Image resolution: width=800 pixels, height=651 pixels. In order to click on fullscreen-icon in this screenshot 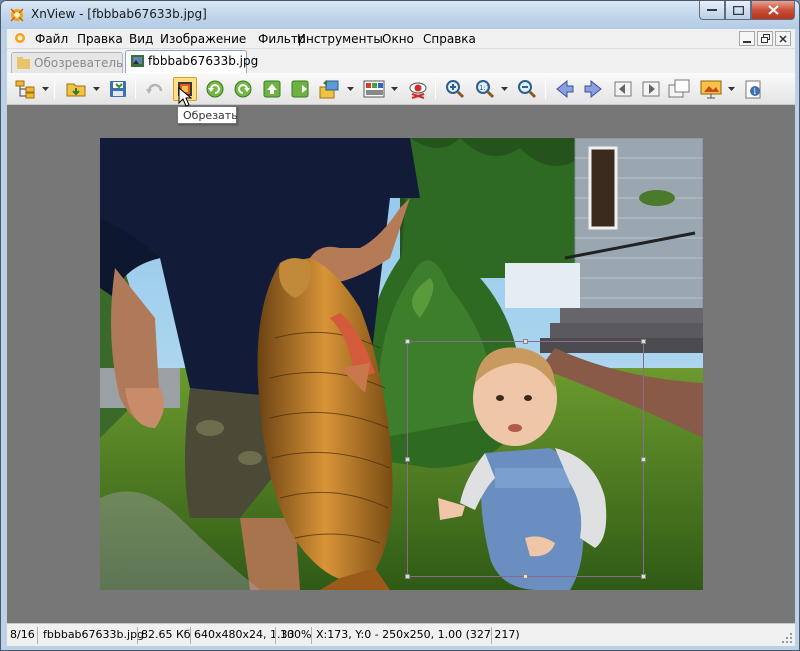, I will do `click(679, 88)`.